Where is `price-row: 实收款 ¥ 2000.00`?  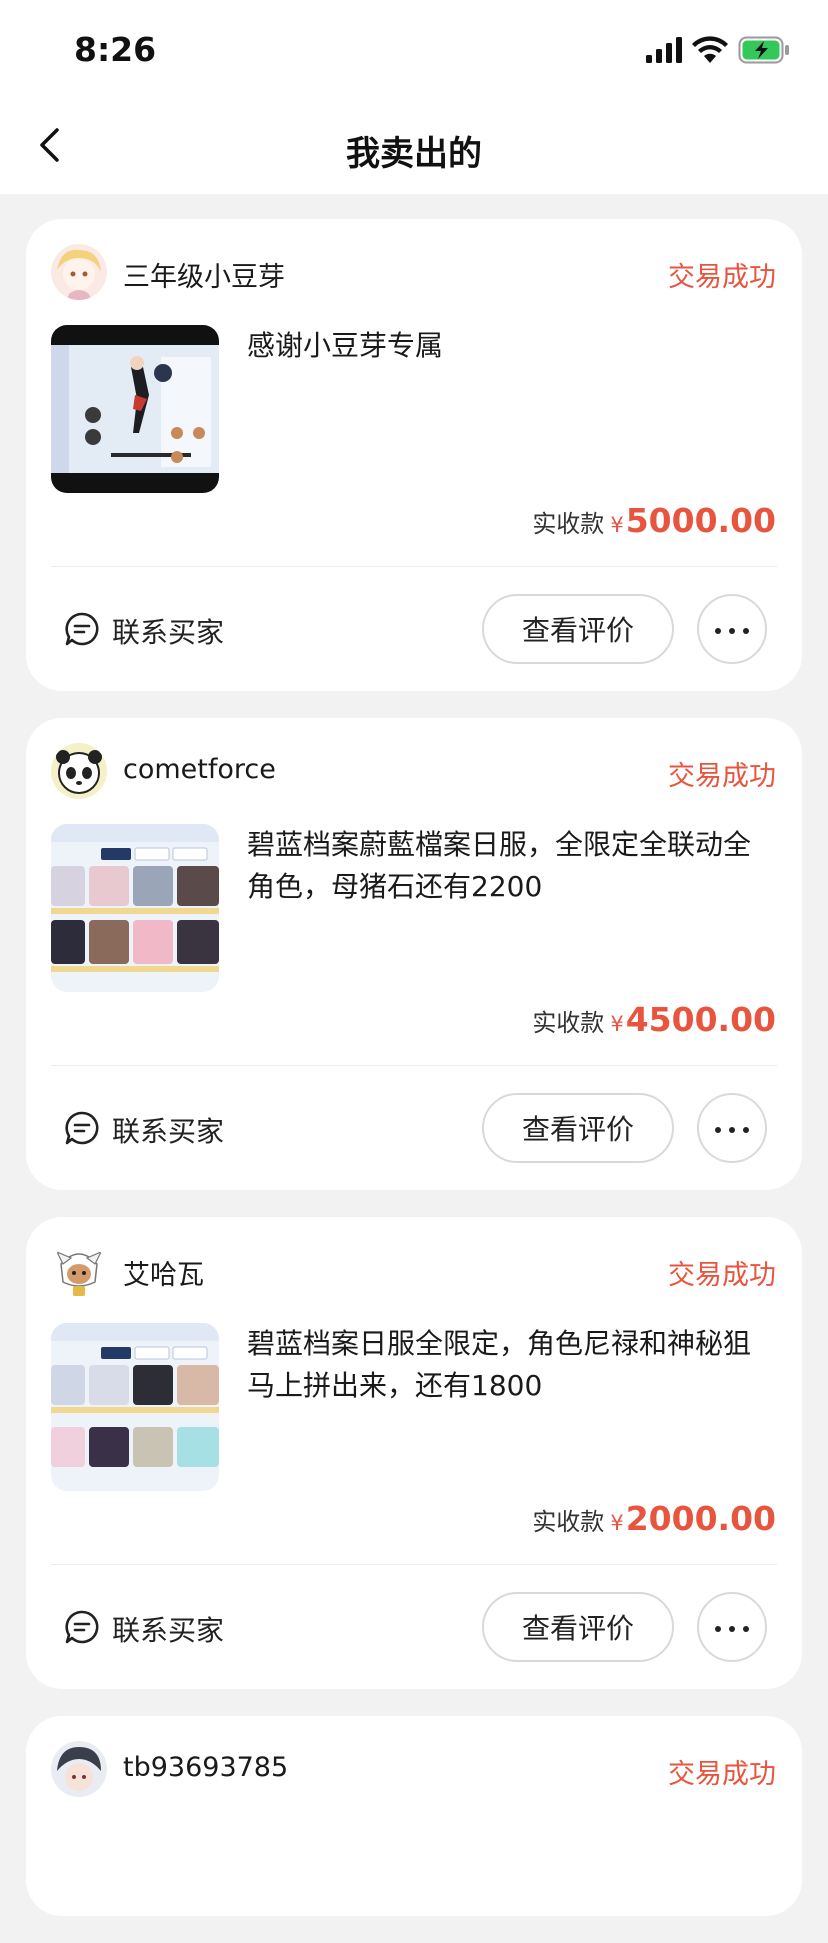
price-row: 实收款 ¥ 2000.00 is located at coordinates (654, 1518).